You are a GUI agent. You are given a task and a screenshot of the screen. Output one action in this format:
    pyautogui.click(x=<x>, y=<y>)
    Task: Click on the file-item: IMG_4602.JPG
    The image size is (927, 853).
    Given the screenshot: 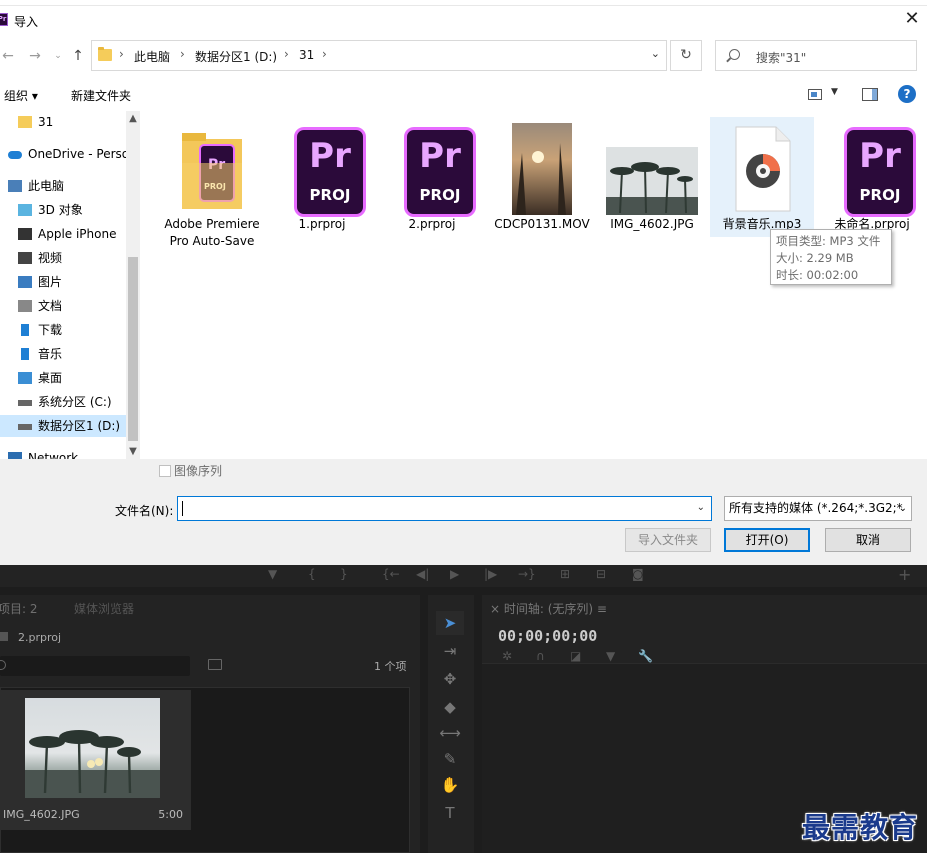 What is the action you would take?
    pyautogui.click(x=652, y=177)
    